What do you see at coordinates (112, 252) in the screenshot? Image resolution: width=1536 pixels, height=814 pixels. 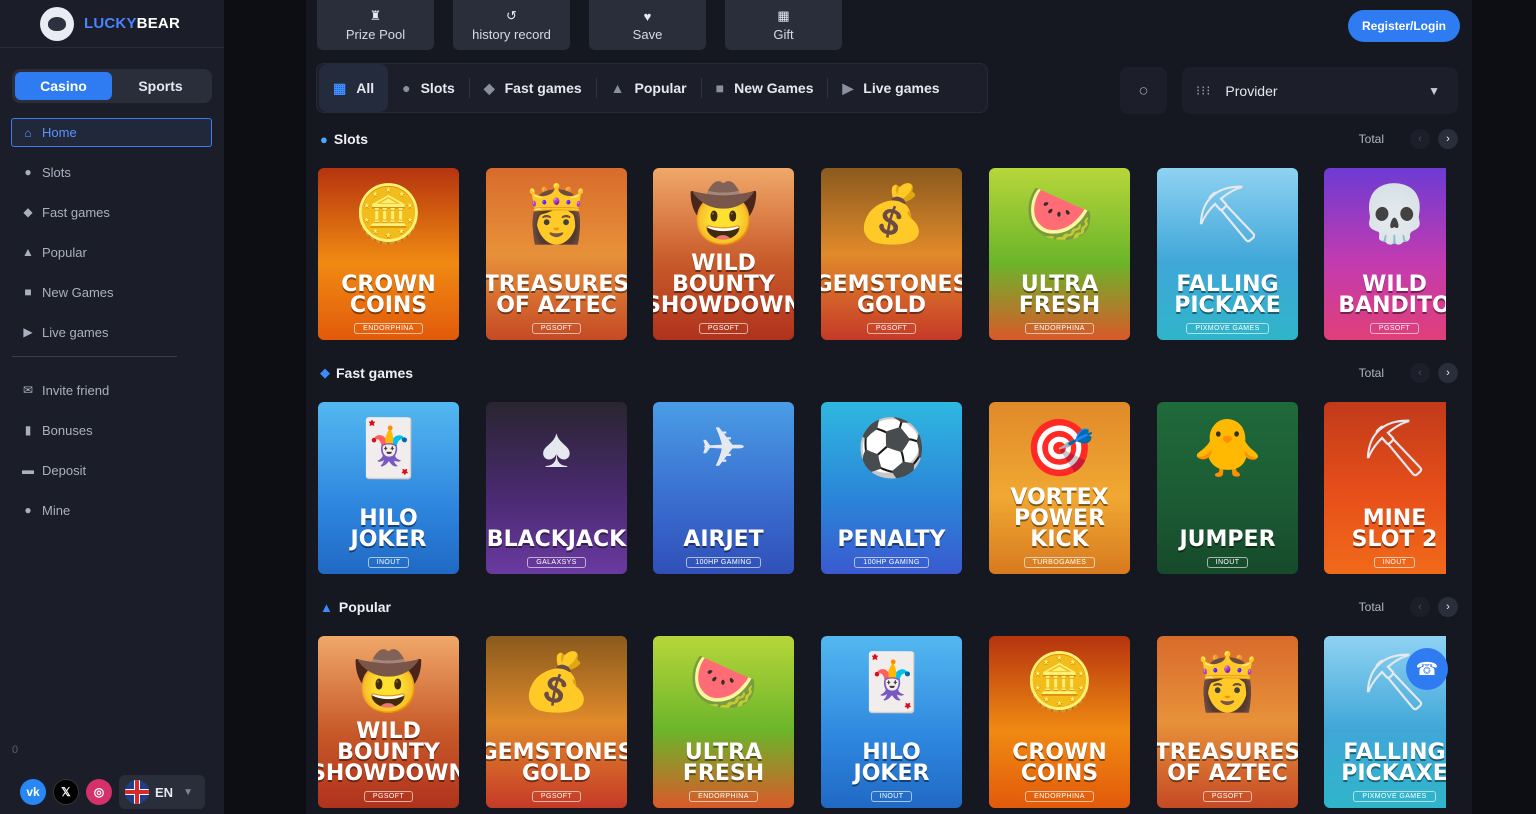 I see `sidebar-item-popular: ▲ Popular` at bounding box center [112, 252].